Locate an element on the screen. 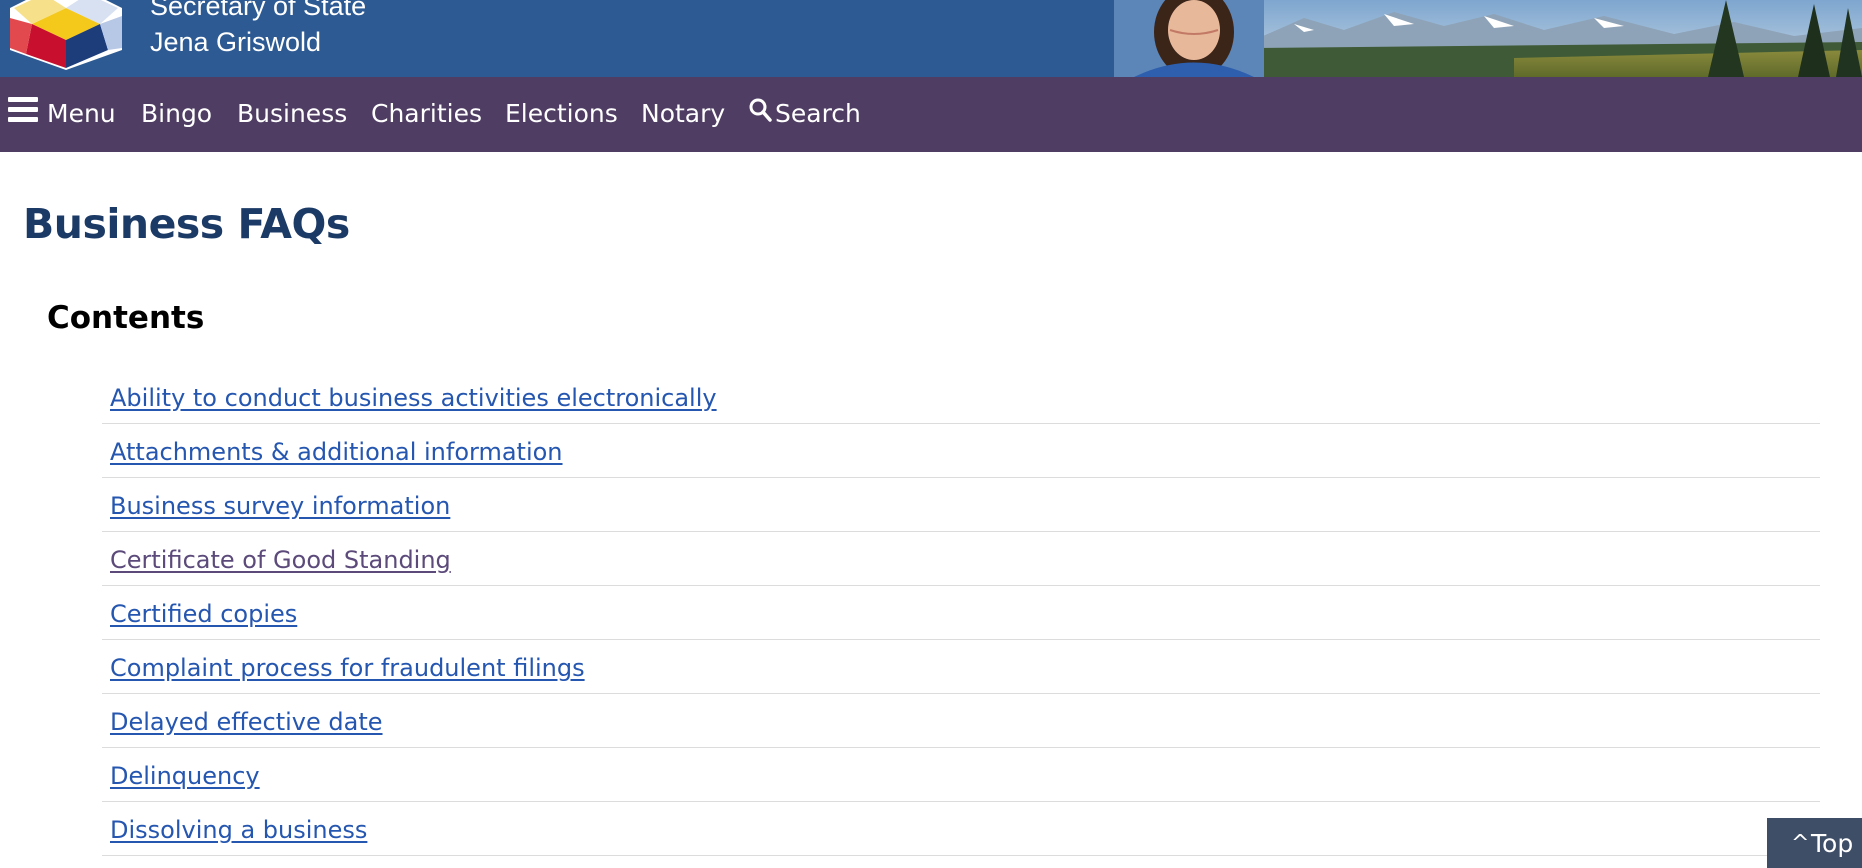 The height and width of the screenshot is (868, 1862). nav-search: Search is located at coordinates (818, 114).